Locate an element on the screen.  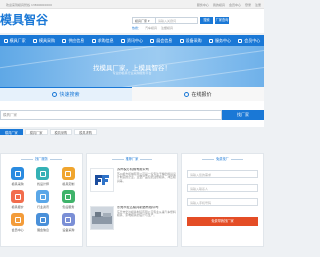
tab-online-quote: 在线报价 is located at coordinates (198, 94).